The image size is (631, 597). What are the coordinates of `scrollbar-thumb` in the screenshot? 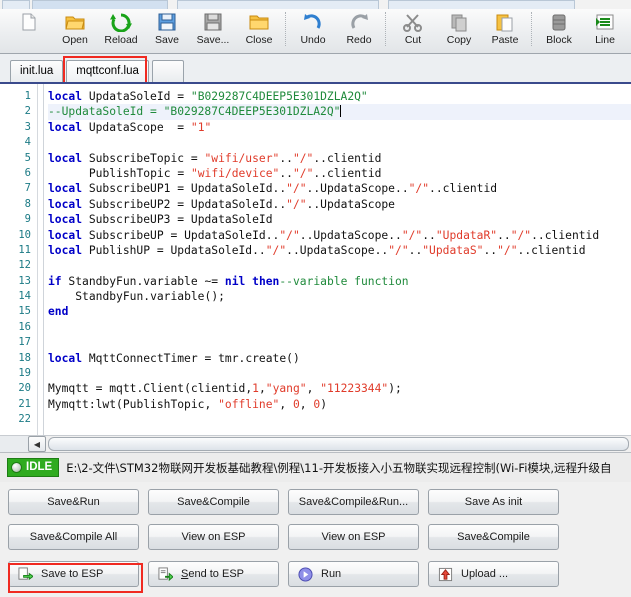 It's located at (338, 444).